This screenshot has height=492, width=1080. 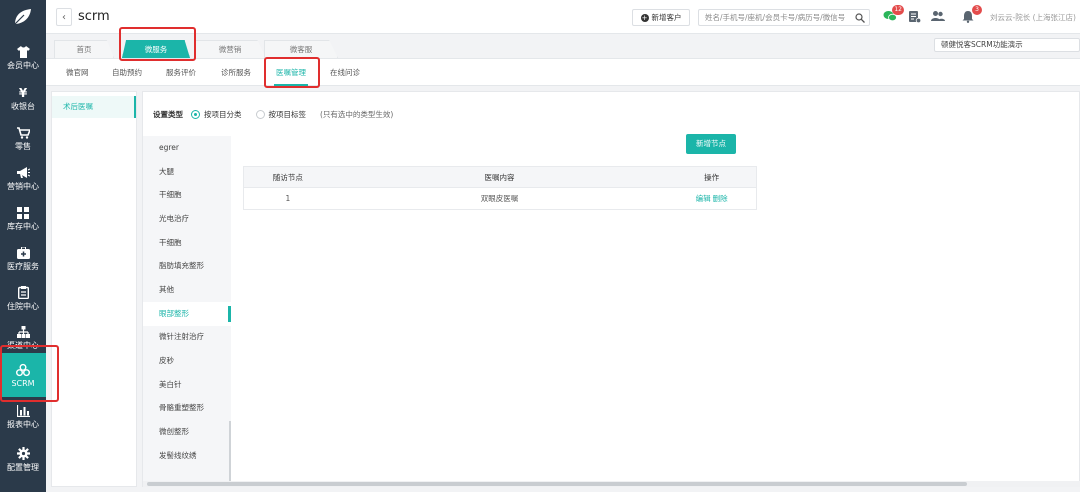 What do you see at coordinates (236, 72) in the screenshot?
I see `tab-clinic-service: 诊所服务` at bounding box center [236, 72].